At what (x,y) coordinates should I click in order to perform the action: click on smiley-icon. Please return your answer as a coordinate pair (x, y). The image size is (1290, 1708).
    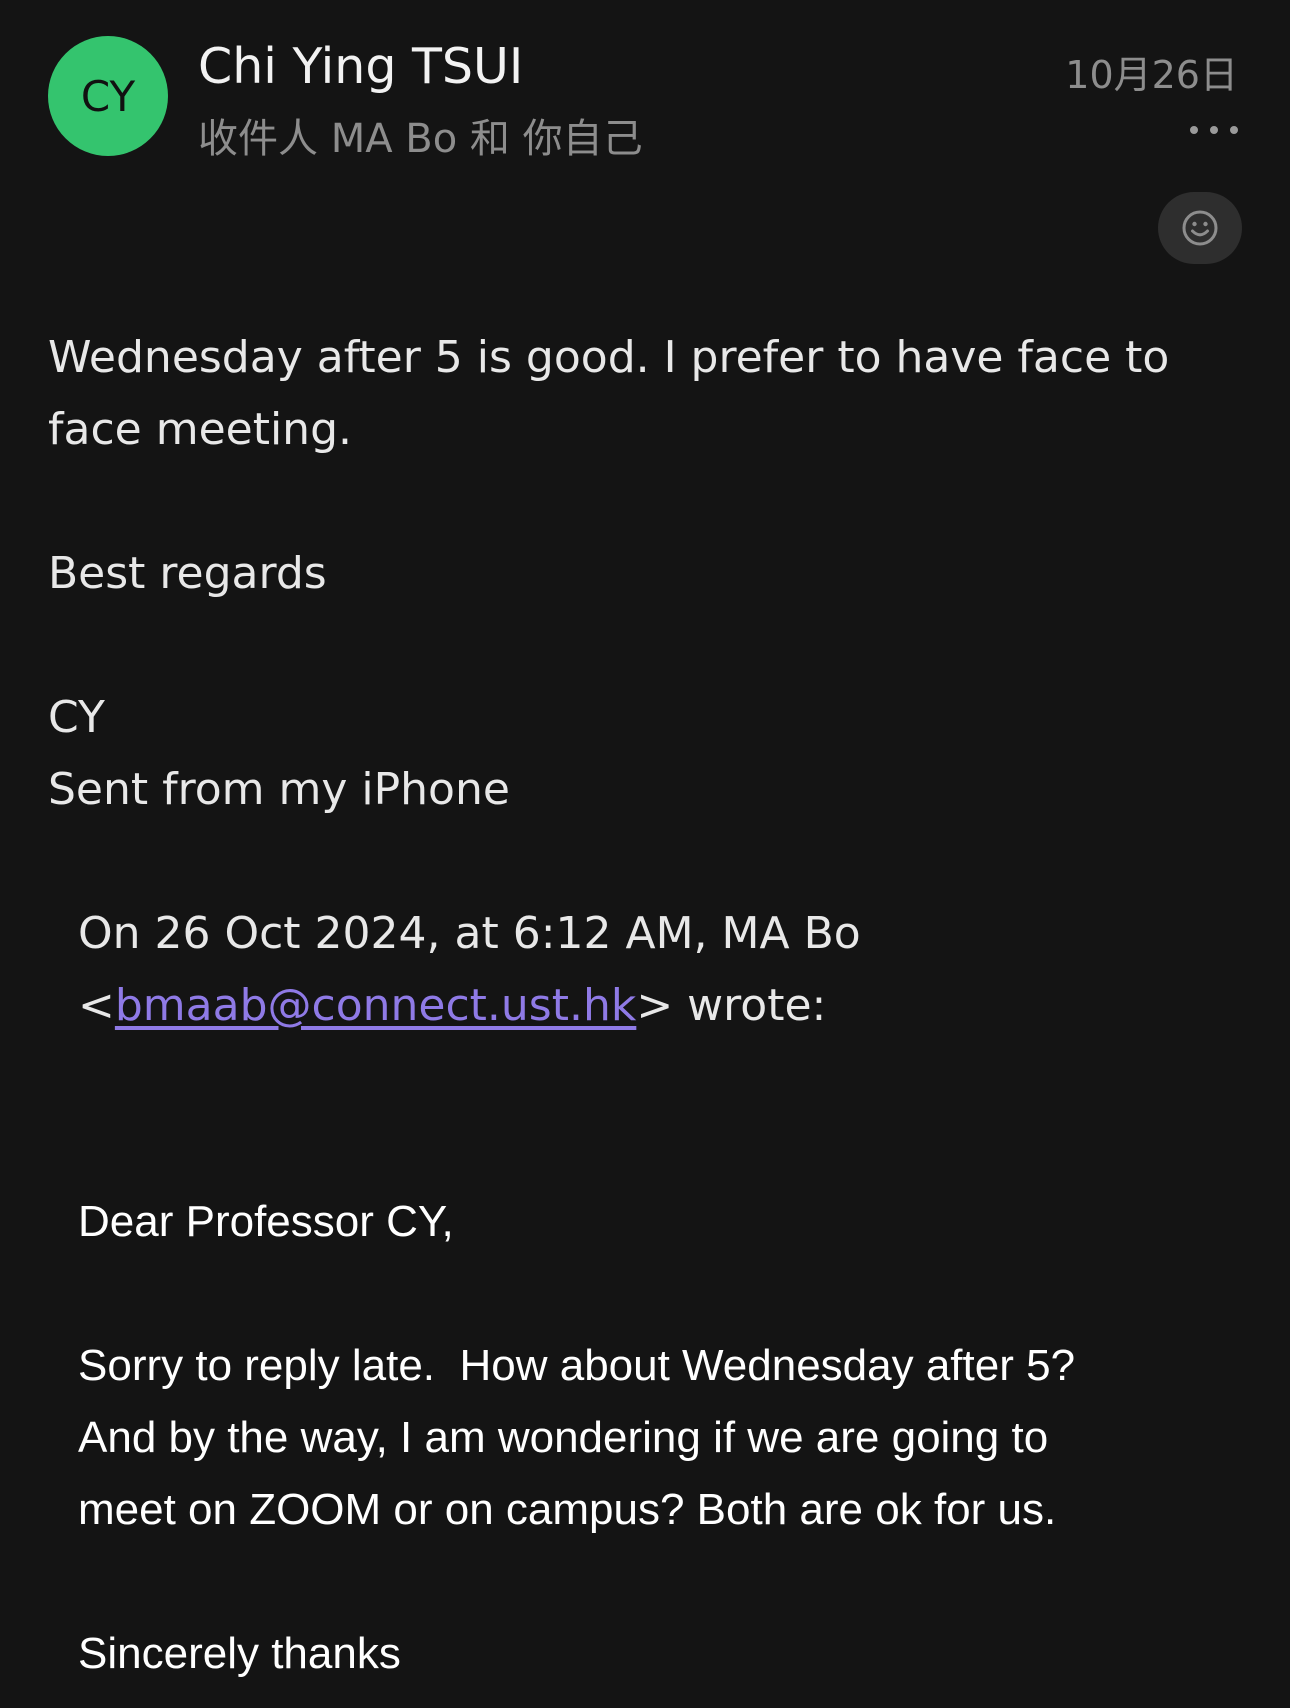
    Looking at the image, I should click on (1200, 228).